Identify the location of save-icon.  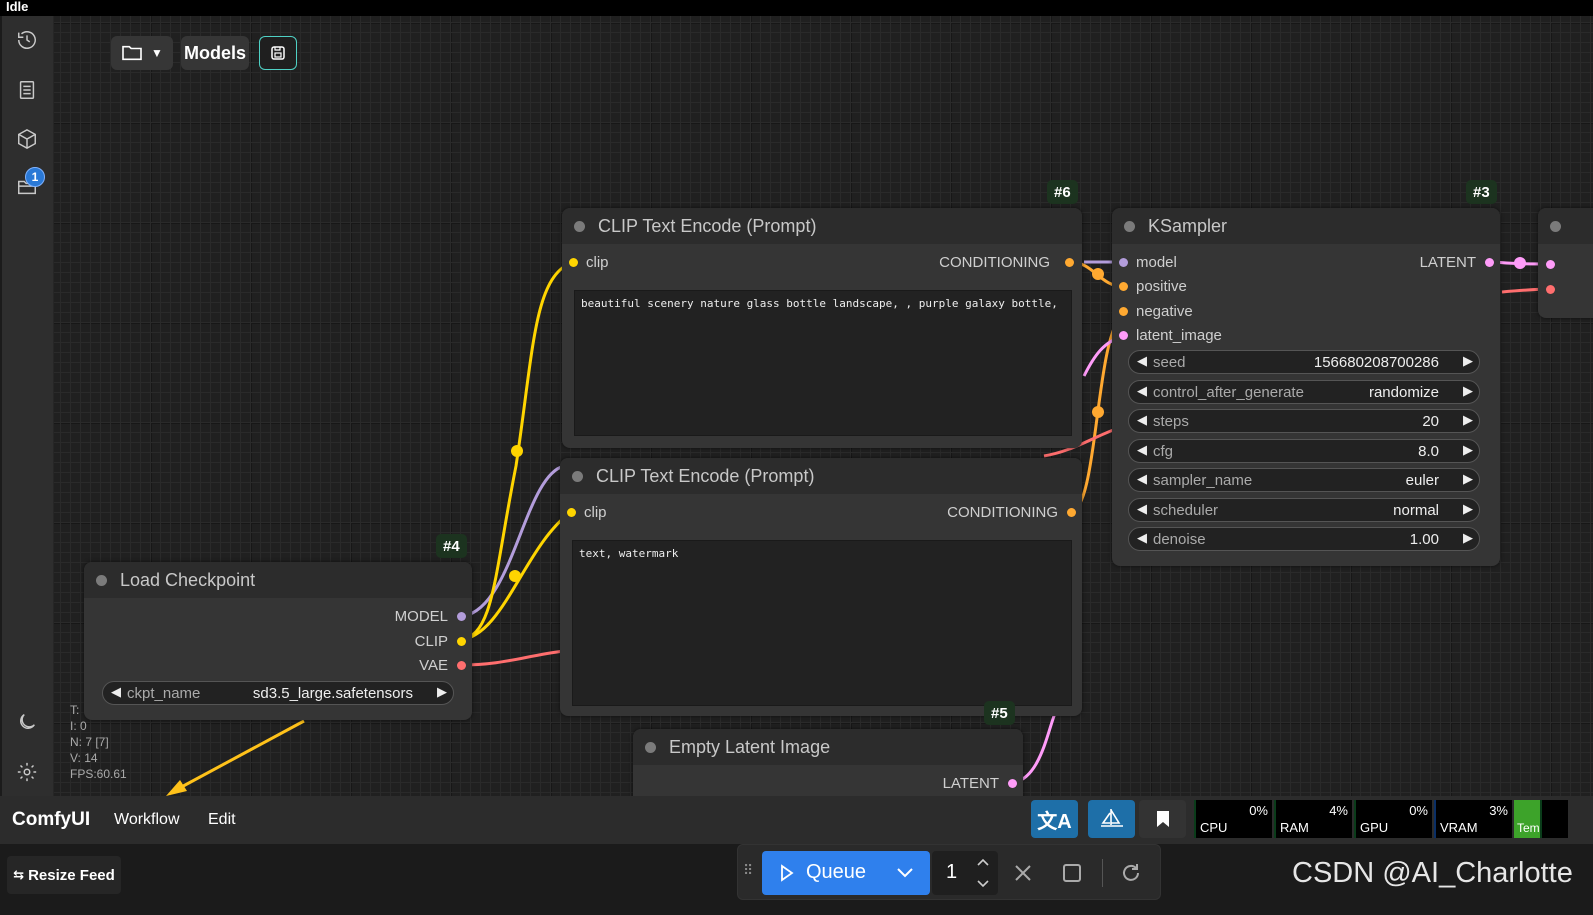
(278, 53).